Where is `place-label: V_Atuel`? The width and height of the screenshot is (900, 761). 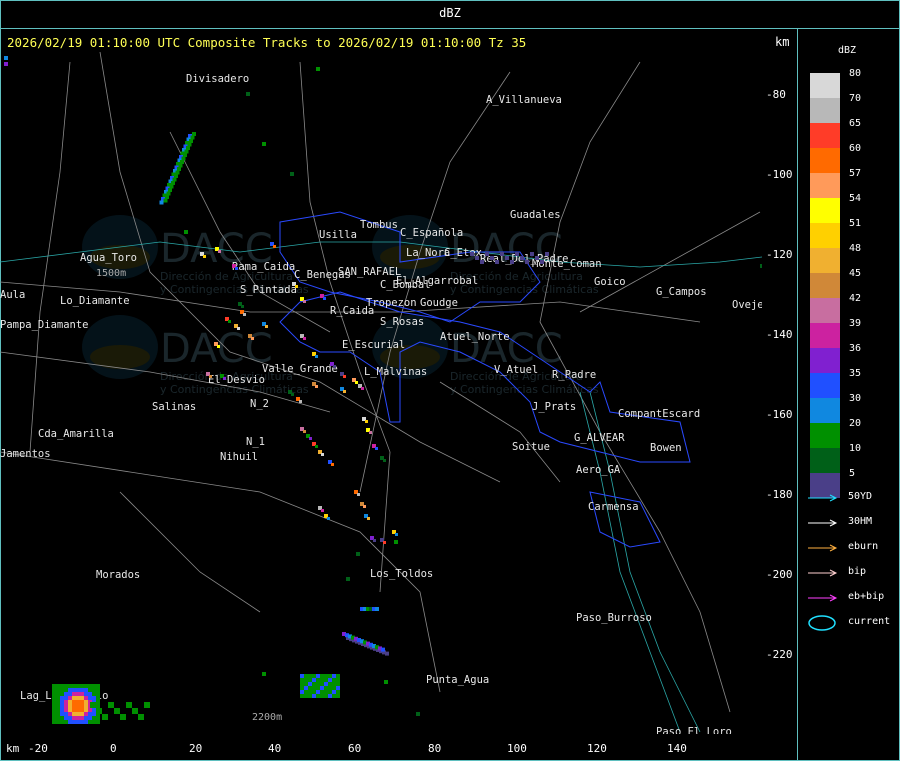
place-label: V_Atuel is located at coordinates (516, 370).